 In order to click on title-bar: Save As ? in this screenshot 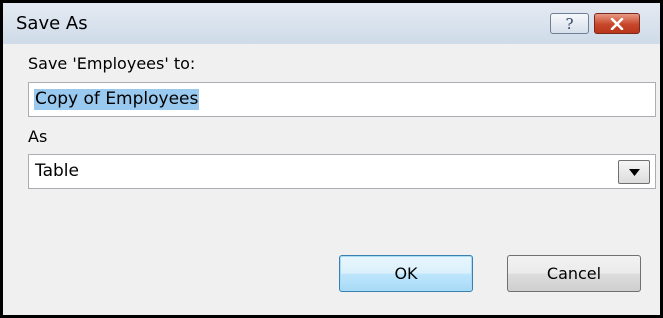, I will do `click(331, 23)`.